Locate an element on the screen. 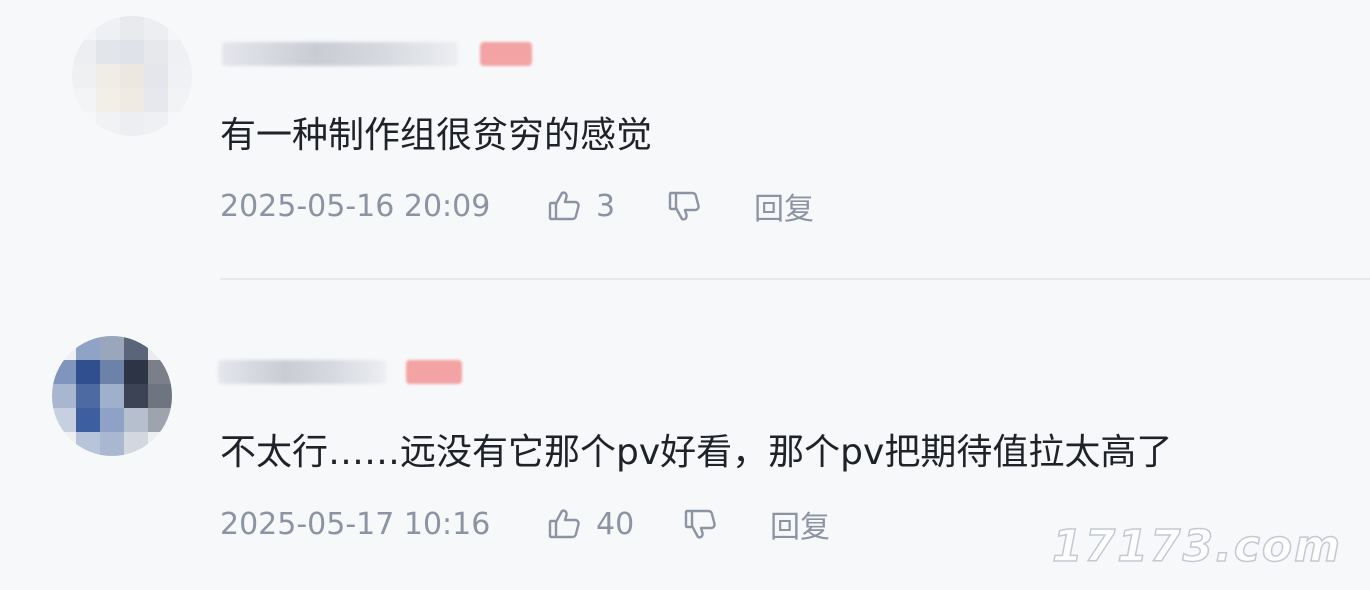  comment-meta: 2025-05-17 10:16 40 回复 is located at coordinates (525, 524).